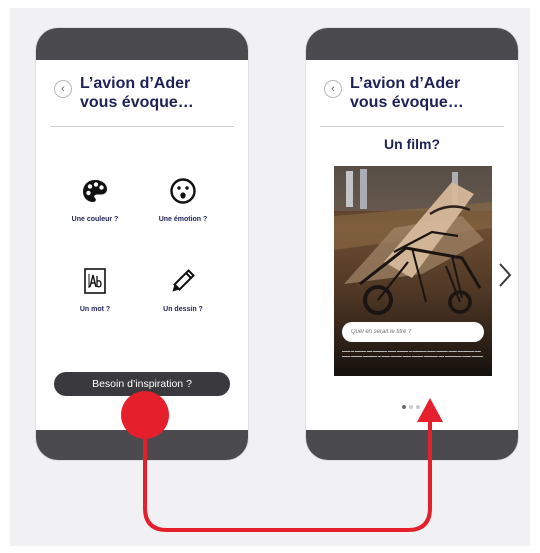 The height and width of the screenshot is (553, 540). Describe the element at coordinates (183, 280) in the screenshot. I see `pencil-icon` at that location.